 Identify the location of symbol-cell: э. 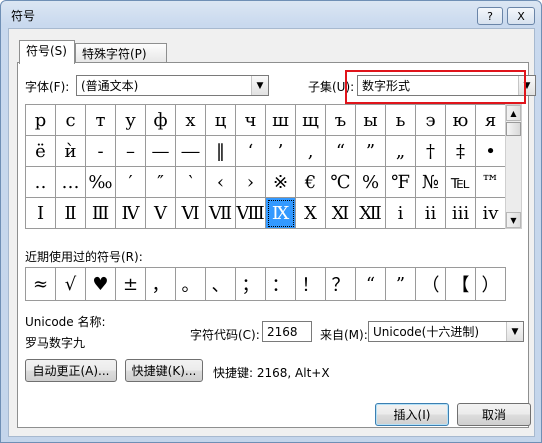
(431, 120).